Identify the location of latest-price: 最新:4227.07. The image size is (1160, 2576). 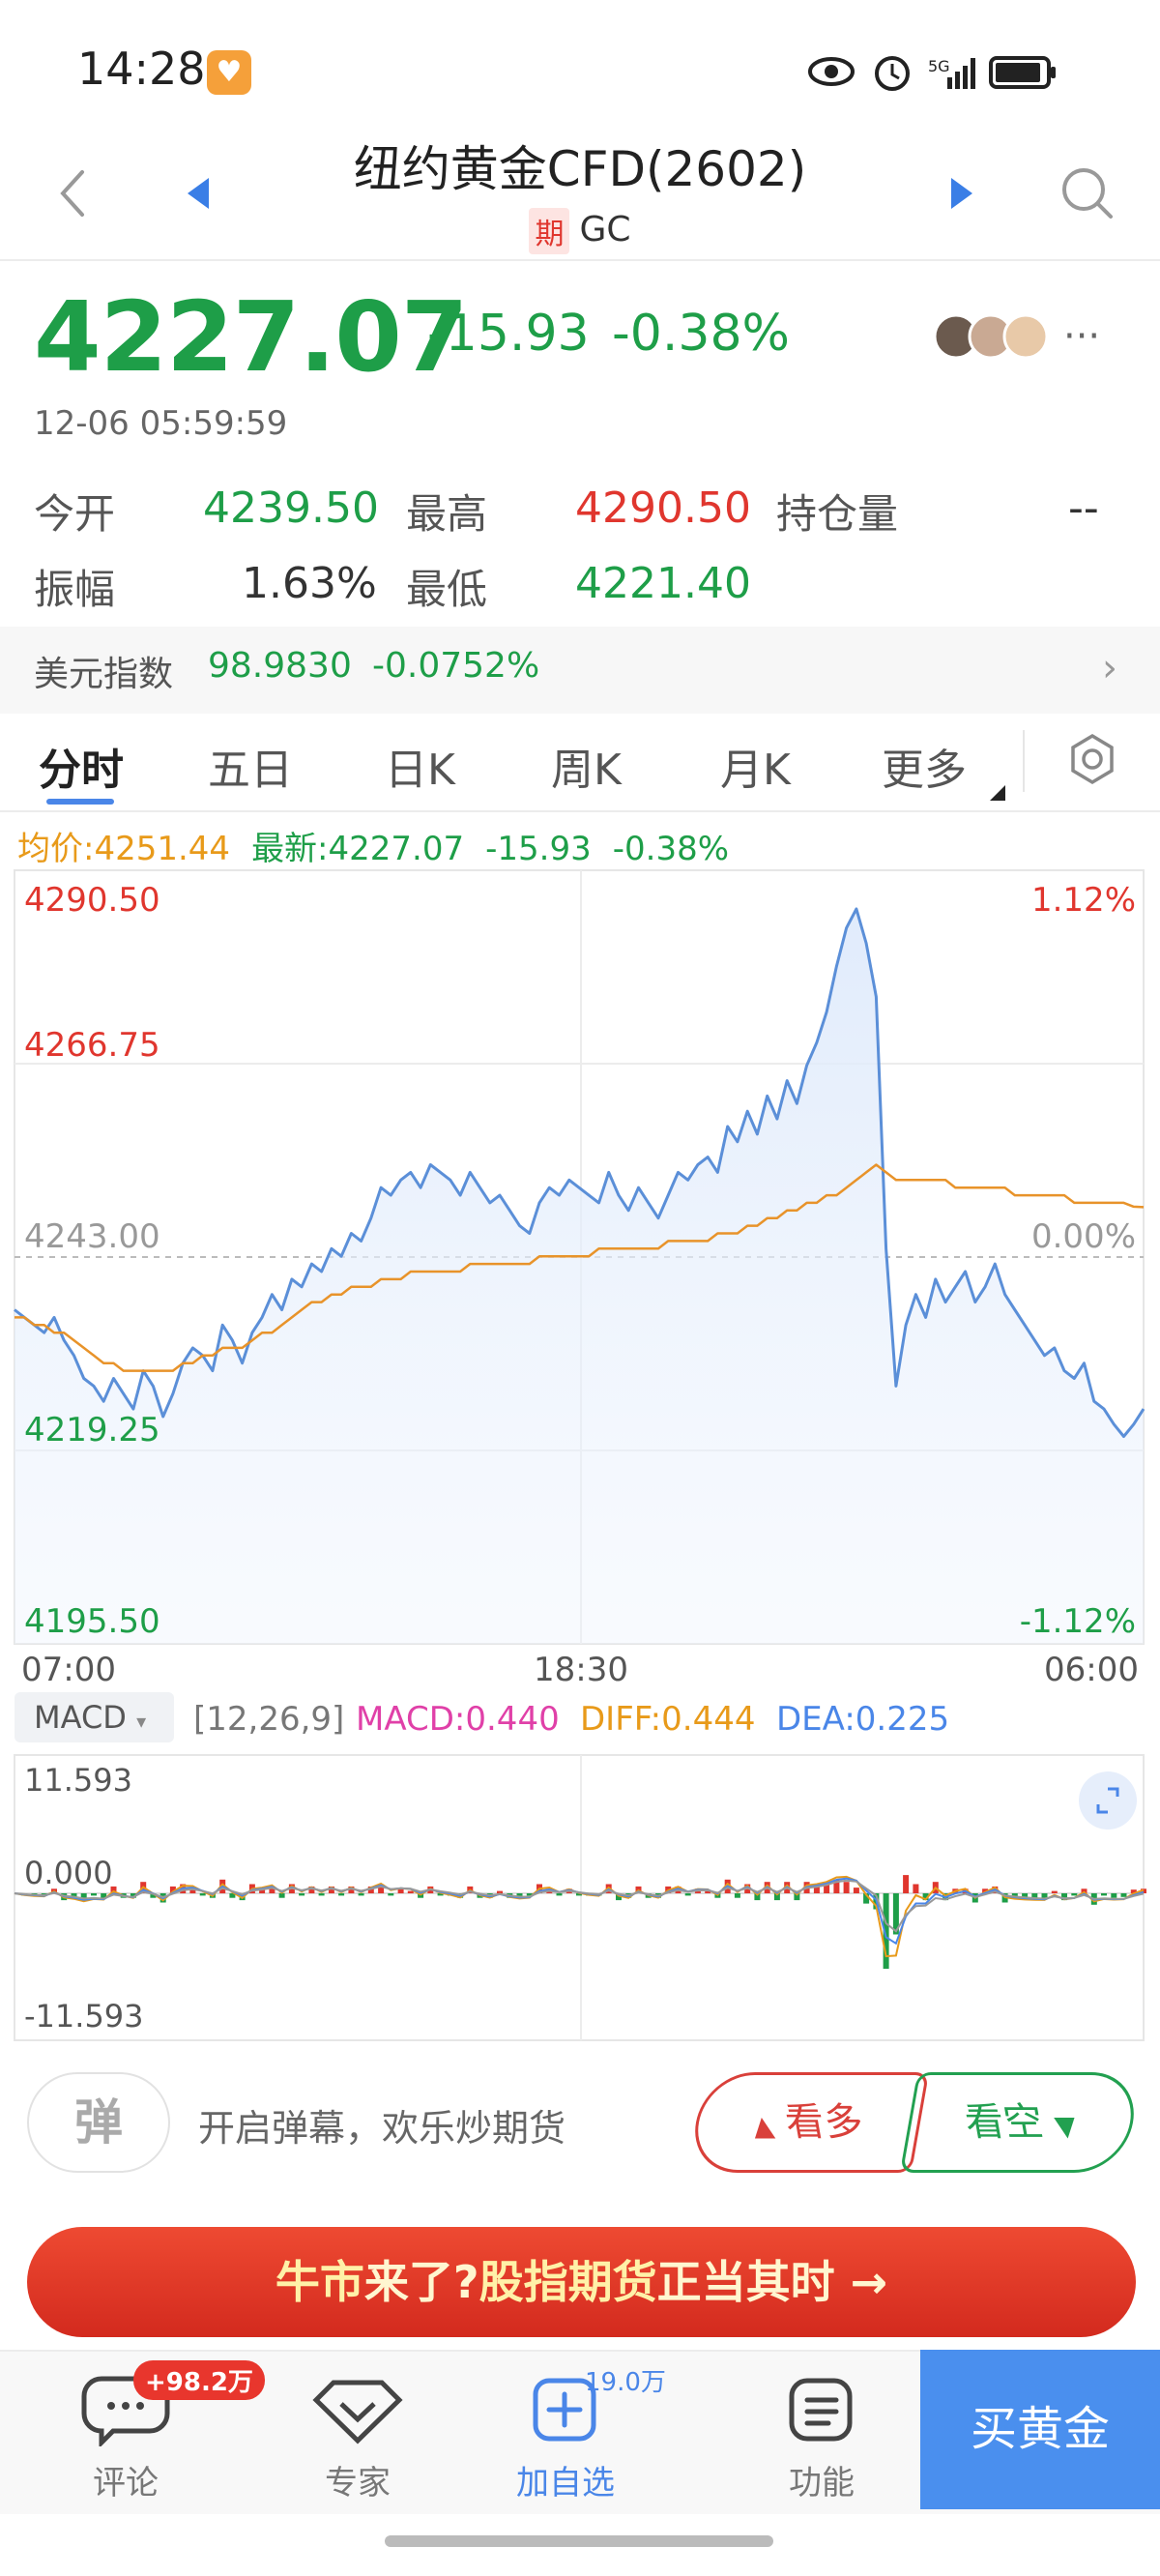
(358, 849).